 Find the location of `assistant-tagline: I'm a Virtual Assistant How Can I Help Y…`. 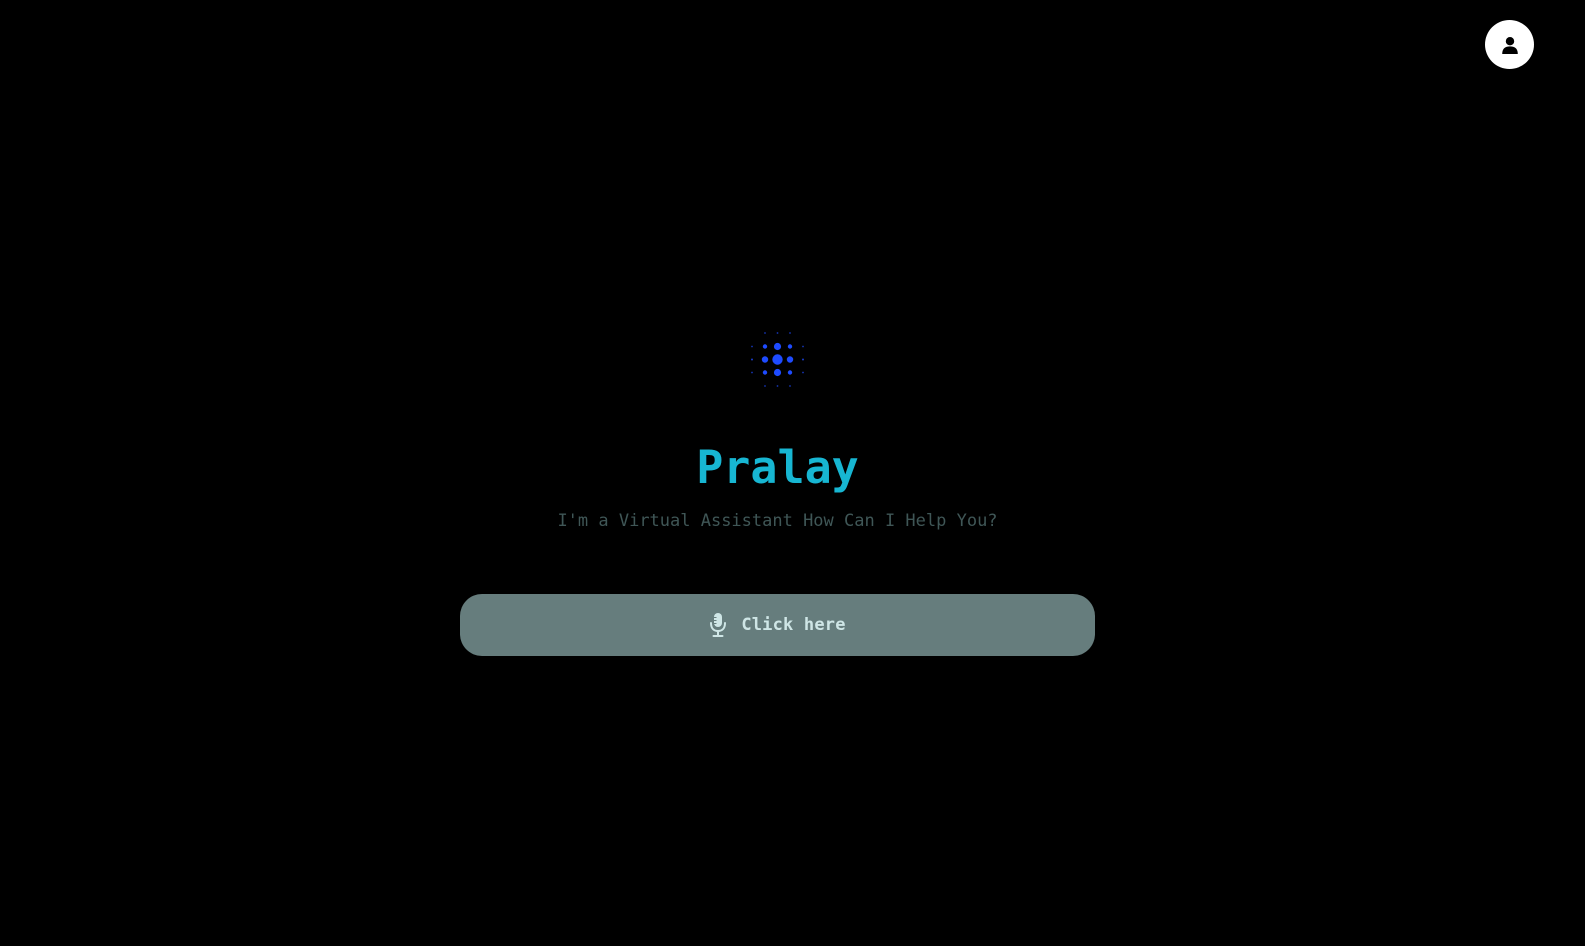

assistant-tagline: I'm a Virtual Assistant How Can I Help Y… is located at coordinates (777, 521).